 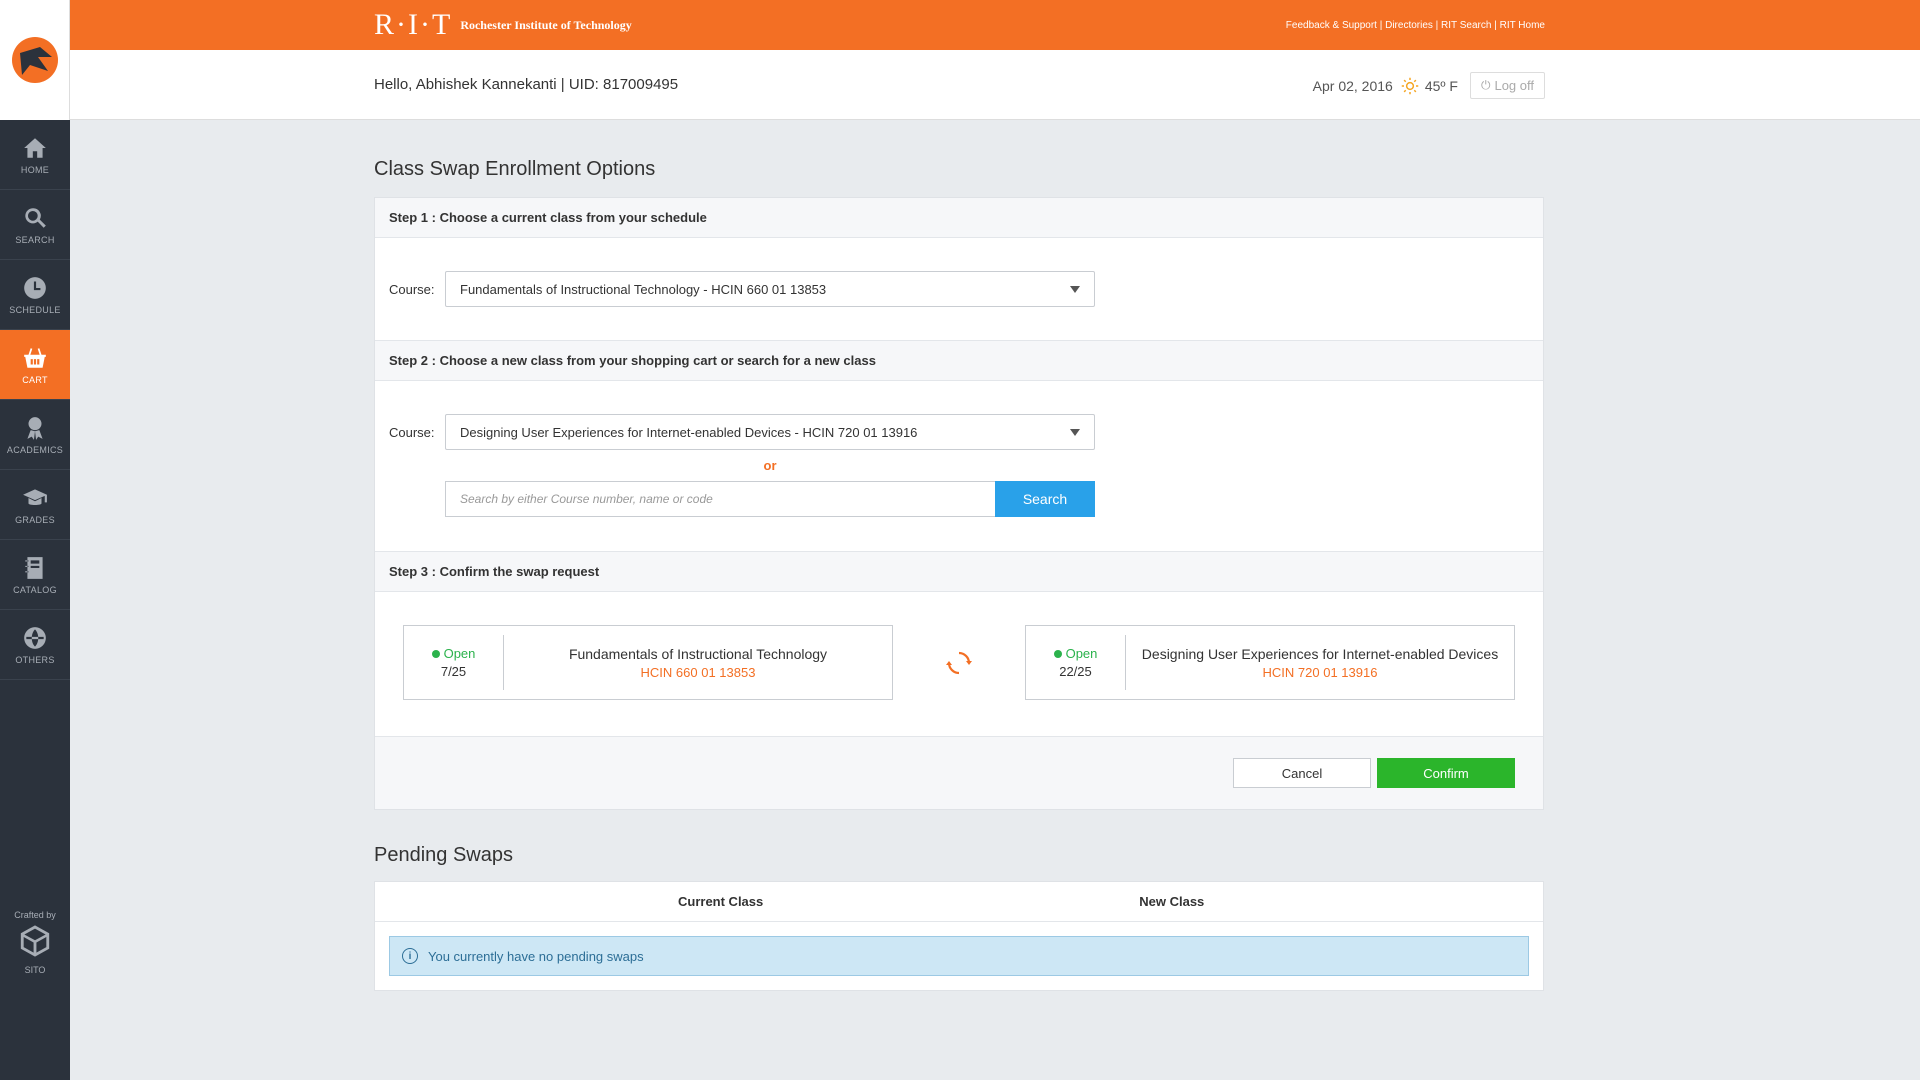 What do you see at coordinates (698, 653) in the screenshot?
I see `class-name: Fundamentals of Instructional Technology` at bounding box center [698, 653].